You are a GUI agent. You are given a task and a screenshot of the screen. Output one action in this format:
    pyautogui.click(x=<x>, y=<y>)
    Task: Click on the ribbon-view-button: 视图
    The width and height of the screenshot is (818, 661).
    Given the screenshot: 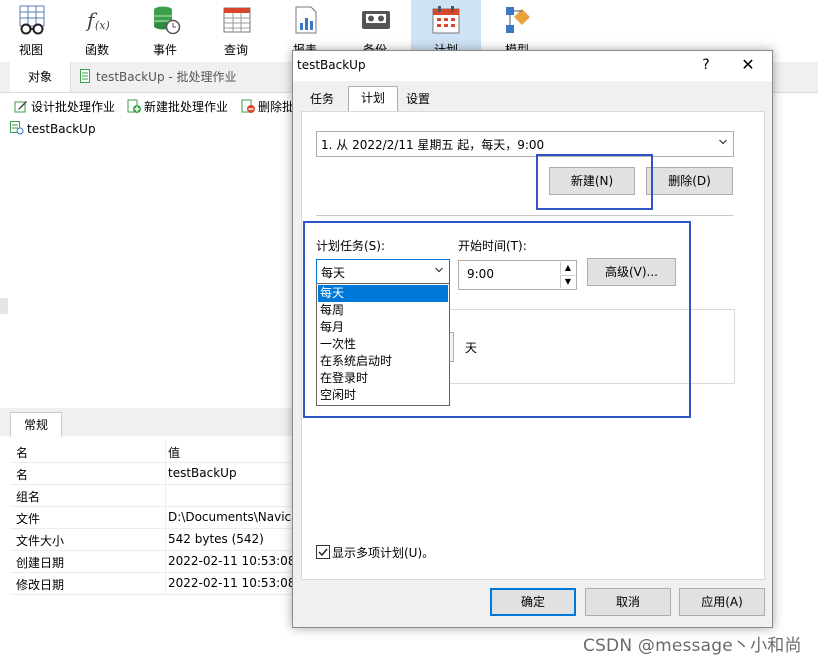 What is the action you would take?
    pyautogui.click(x=31, y=30)
    